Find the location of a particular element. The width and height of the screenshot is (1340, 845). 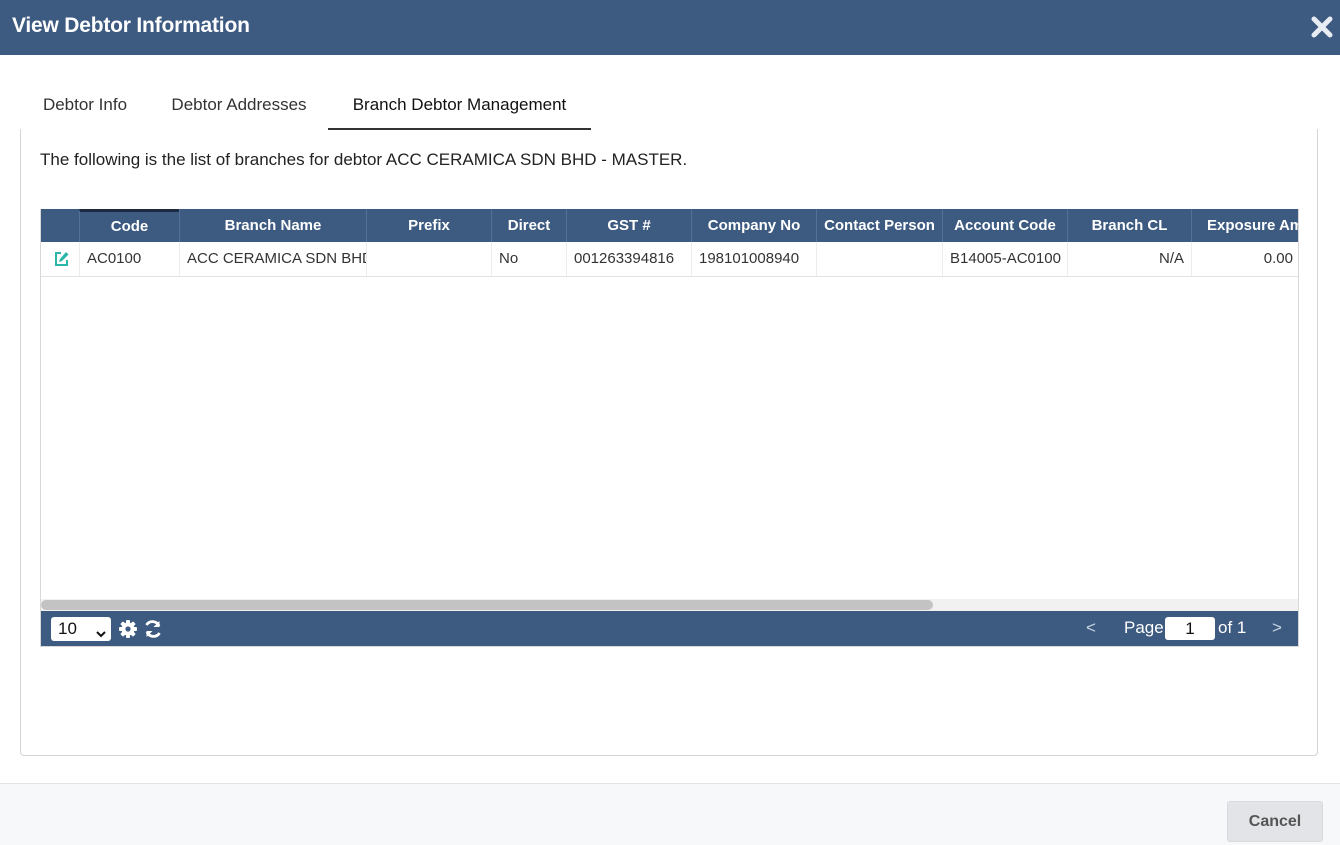

page-number-input: 1 is located at coordinates (1190, 628).